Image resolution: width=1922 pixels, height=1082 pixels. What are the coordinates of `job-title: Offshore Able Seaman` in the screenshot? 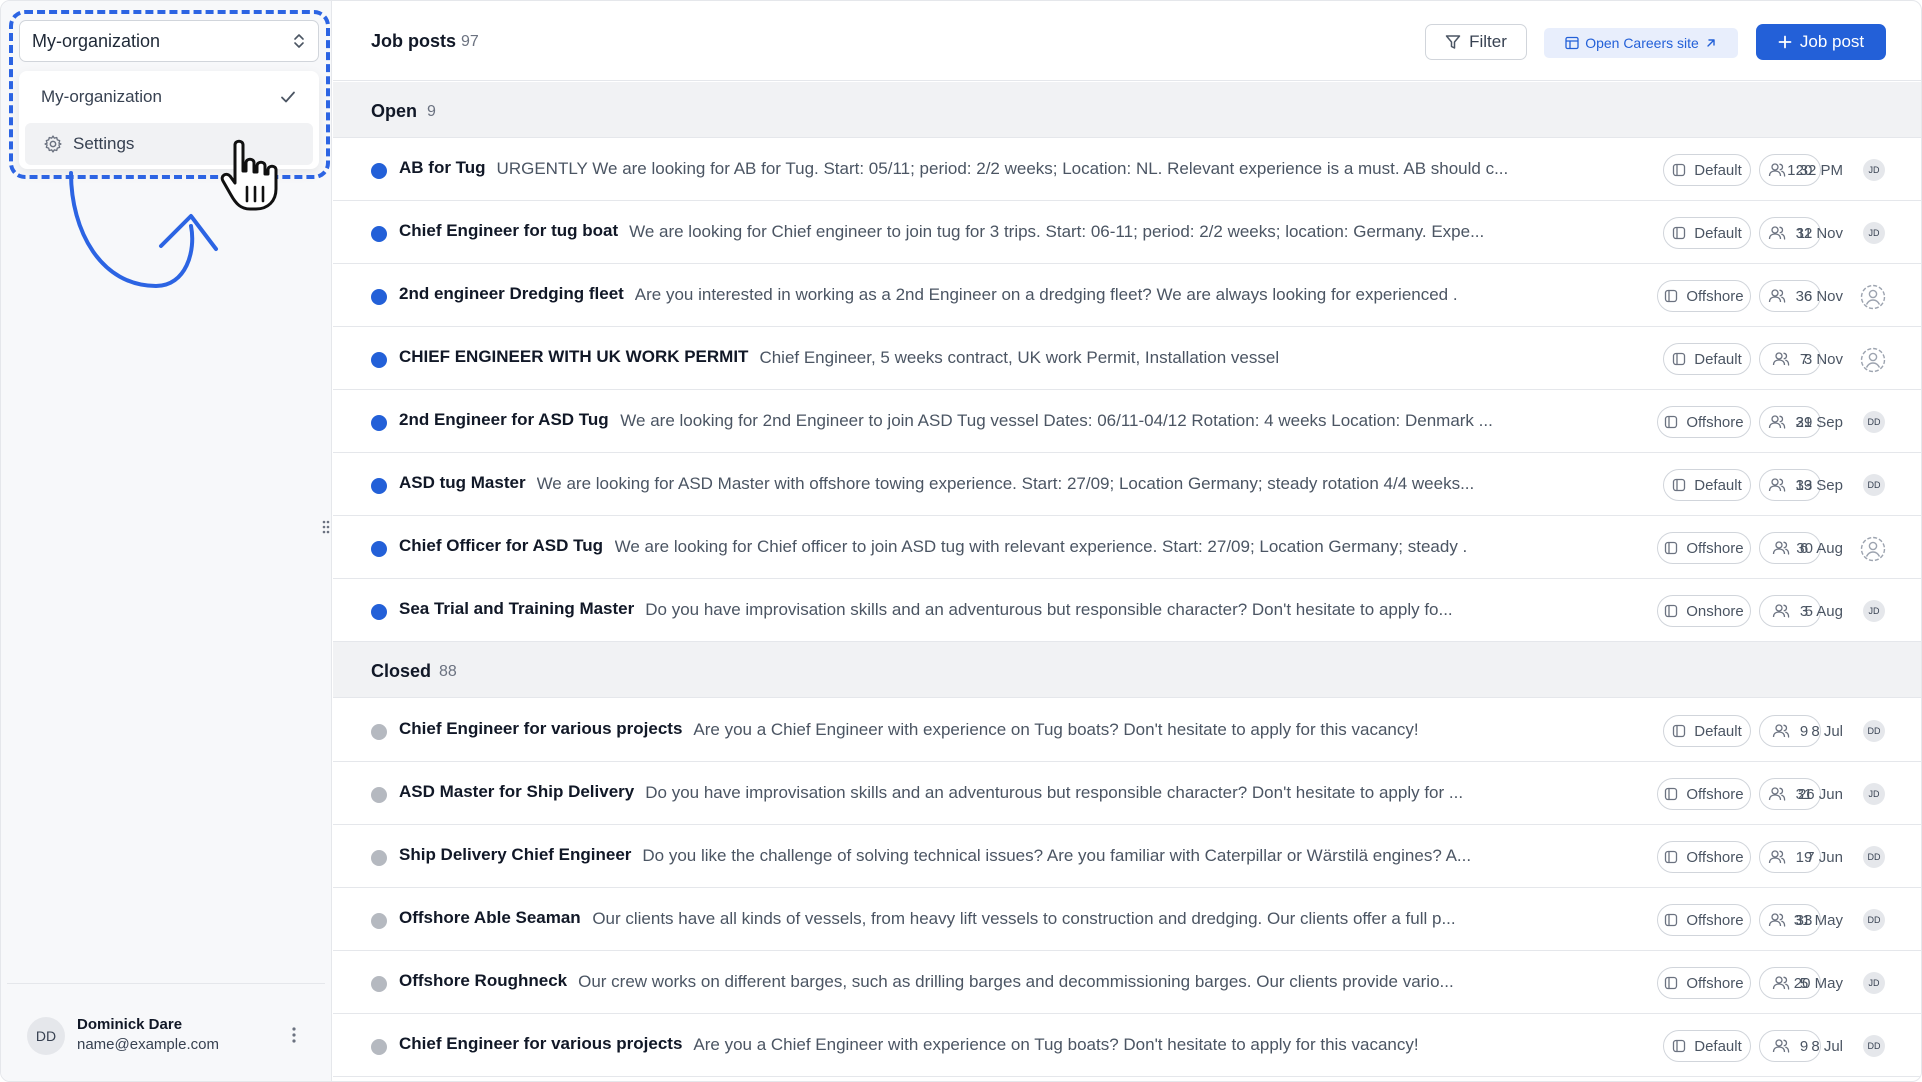 It's located at (490, 918).